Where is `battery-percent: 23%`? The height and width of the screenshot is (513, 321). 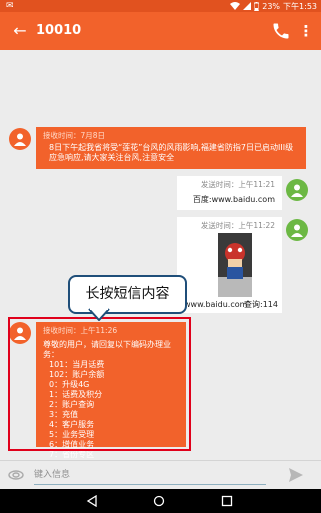 battery-percent: 23% is located at coordinates (271, 6).